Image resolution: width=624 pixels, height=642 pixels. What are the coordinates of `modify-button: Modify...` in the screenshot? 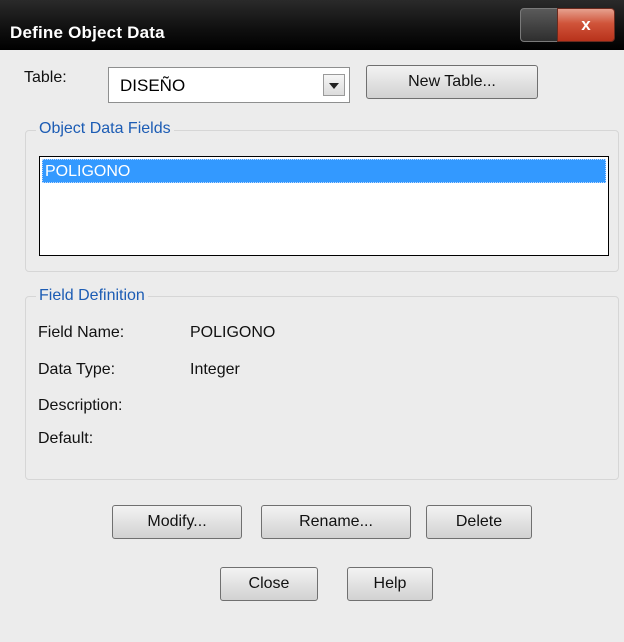 It's located at (177, 522).